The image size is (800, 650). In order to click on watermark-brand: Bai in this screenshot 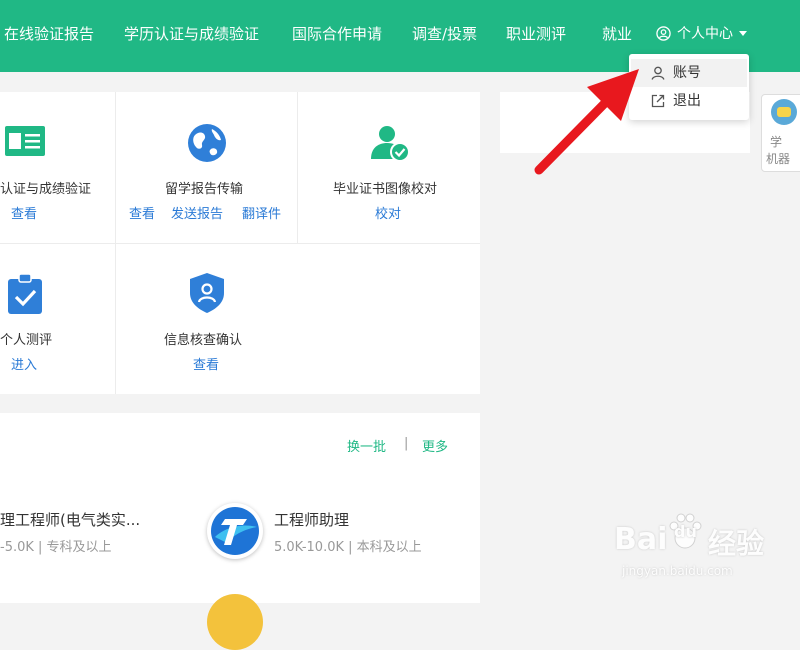, I will do `click(641, 539)`.